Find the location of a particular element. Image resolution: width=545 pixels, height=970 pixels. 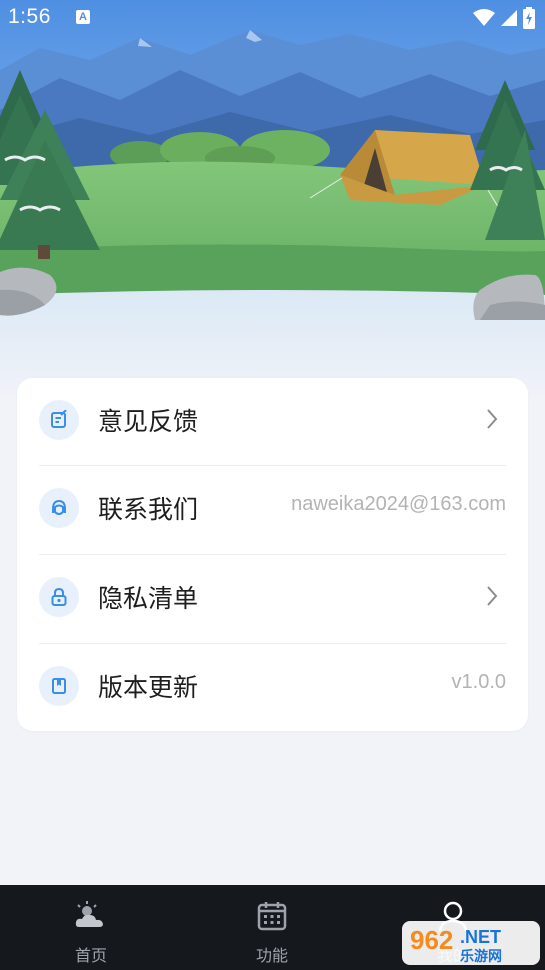

nav-tab-home: 首页 is located at coordinates (91, 927).